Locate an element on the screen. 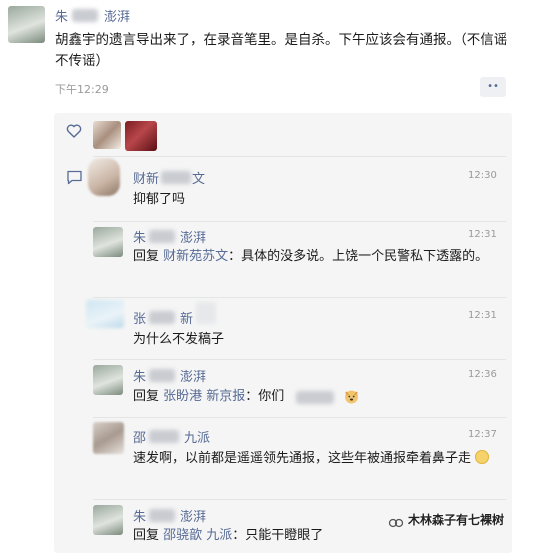 This screenshot has width=537, height=553. comment-text: 回复 财新苑苏文：具体的没多说。上饶一个民警私下透露的。 is located at coordinates (318, 257).